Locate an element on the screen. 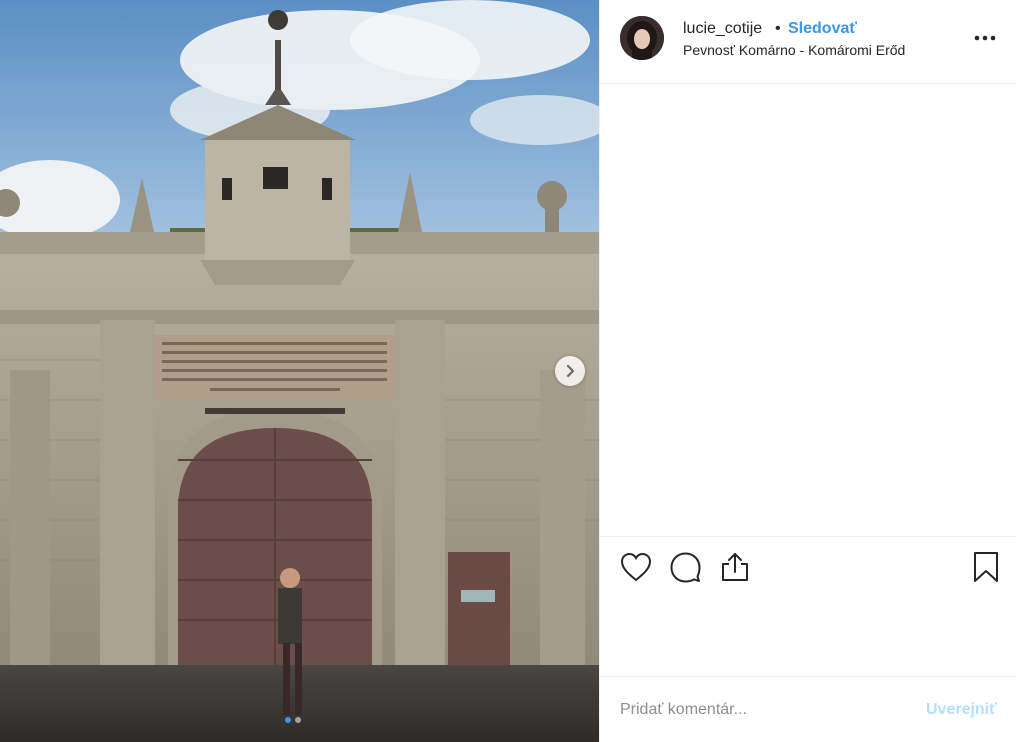  comment-button is located at coordinates (685, 567).